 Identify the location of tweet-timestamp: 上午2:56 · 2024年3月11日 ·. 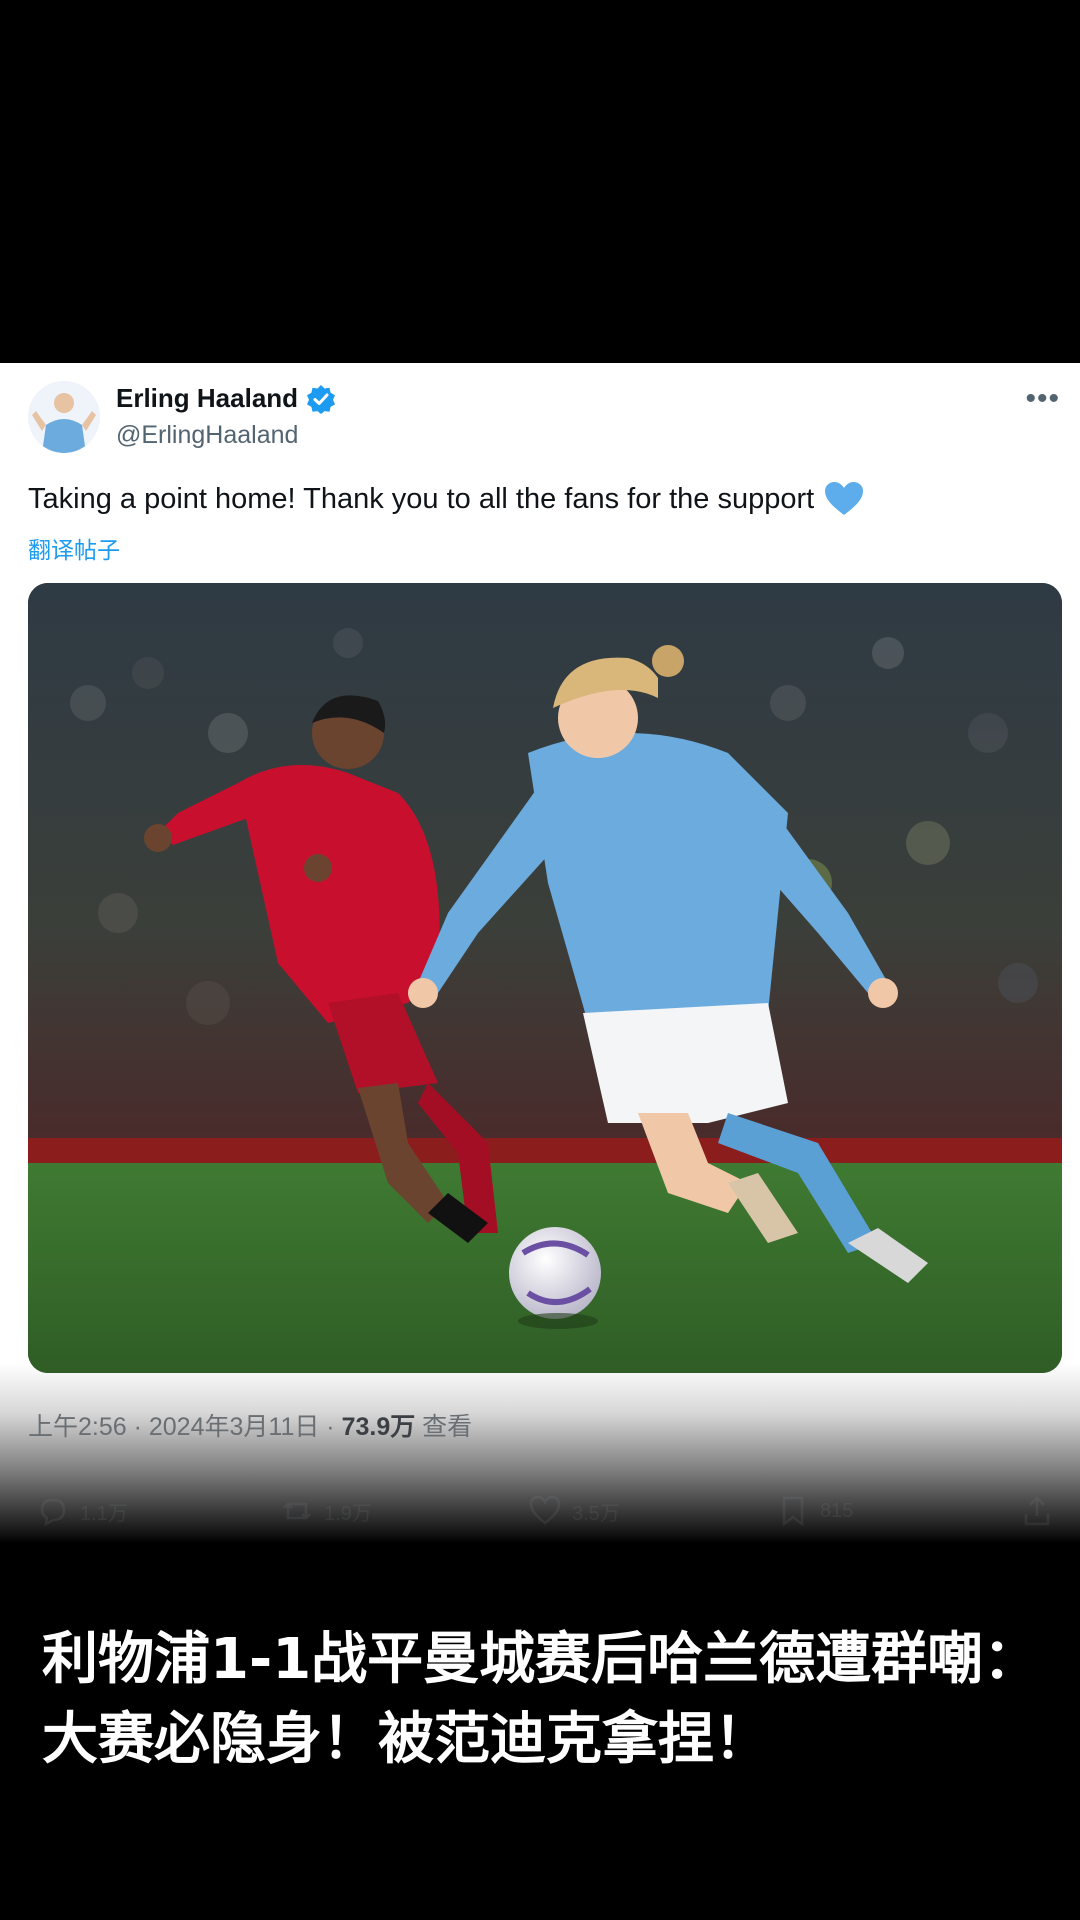
(185, 1427).